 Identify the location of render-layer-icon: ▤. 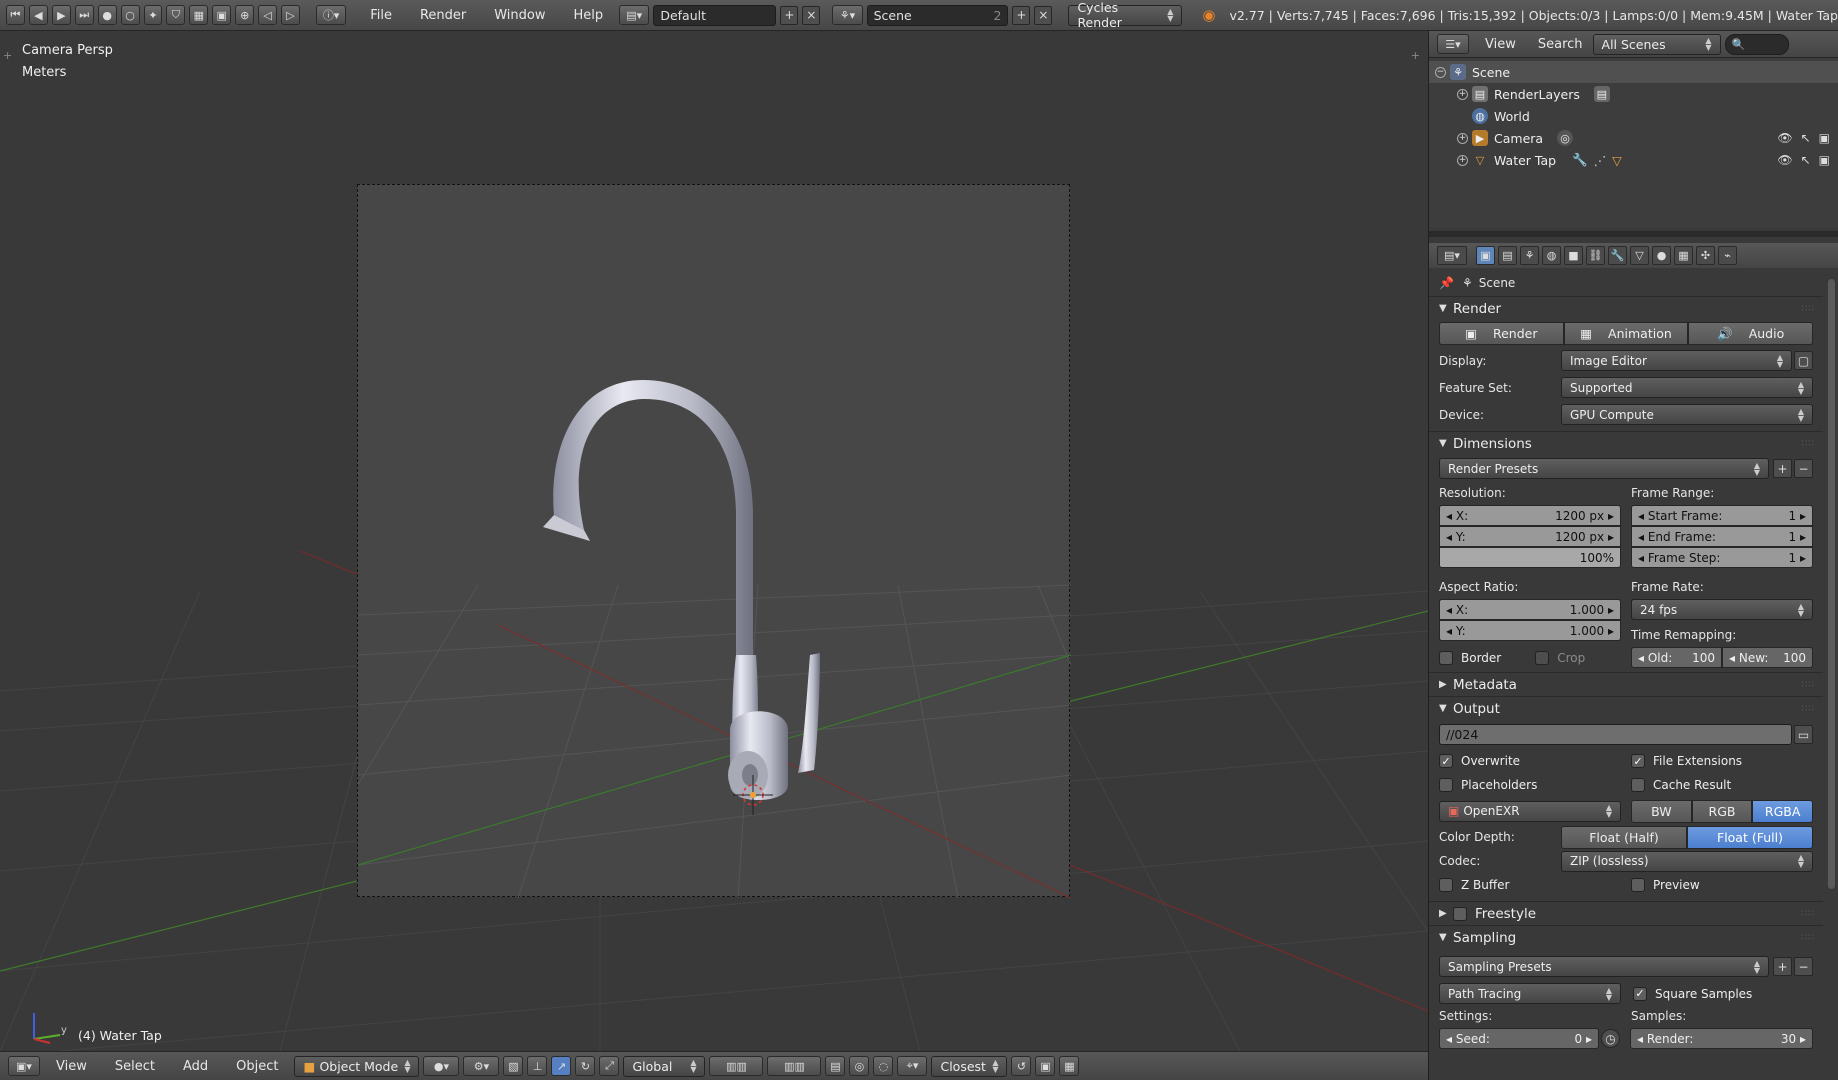
(835, 1066).